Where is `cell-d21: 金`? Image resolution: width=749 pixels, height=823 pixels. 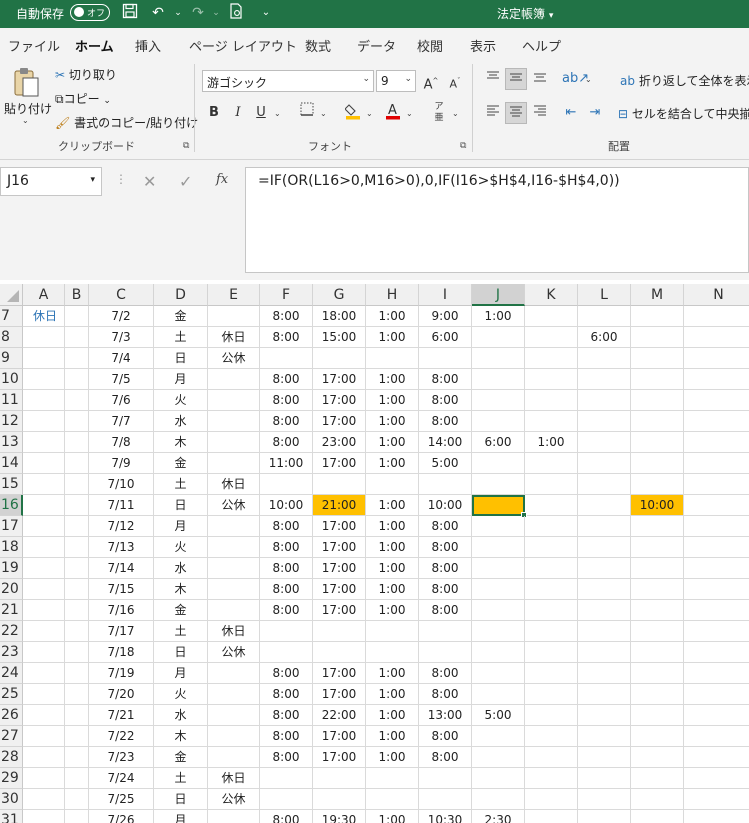 cell-d21: 金 is located at coordinates (181, 610).